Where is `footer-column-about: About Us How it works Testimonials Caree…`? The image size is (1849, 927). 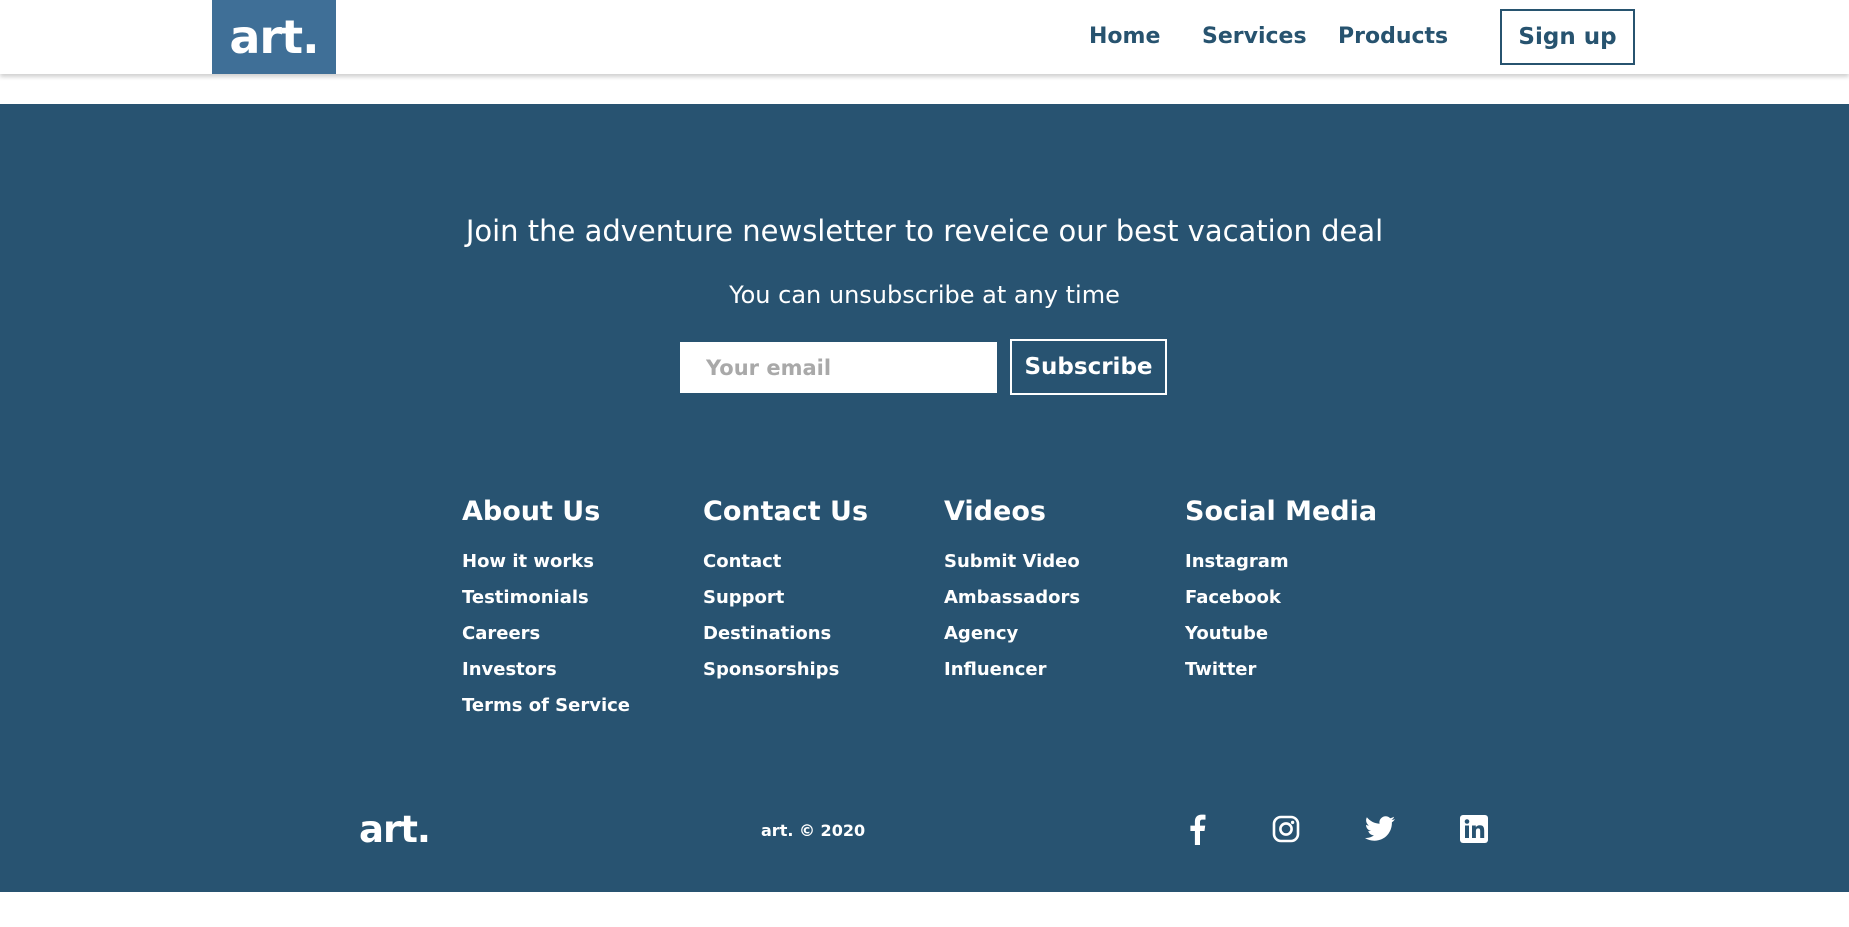 footer-column-about: About Us How it works Testimonials Caree… is located at coordinates (546, 609).